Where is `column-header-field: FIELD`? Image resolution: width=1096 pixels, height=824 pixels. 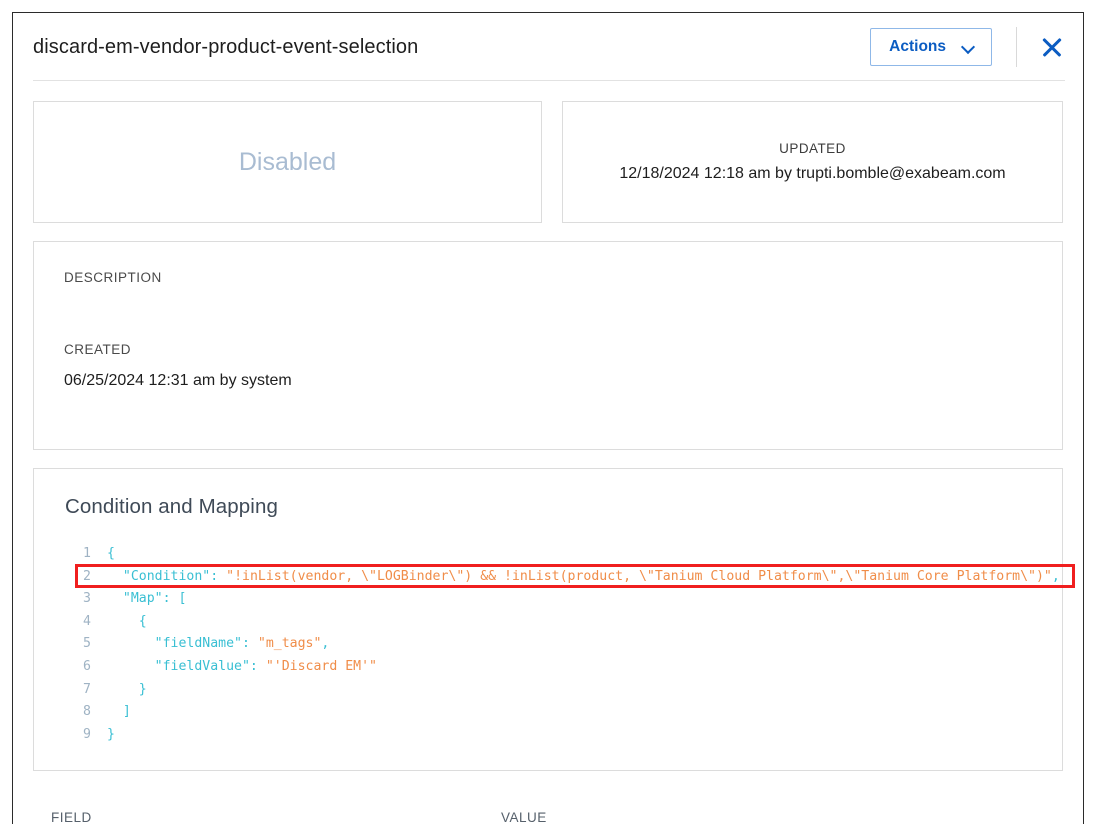 column-header-field: FIELD is located at coordinates (71, 817).